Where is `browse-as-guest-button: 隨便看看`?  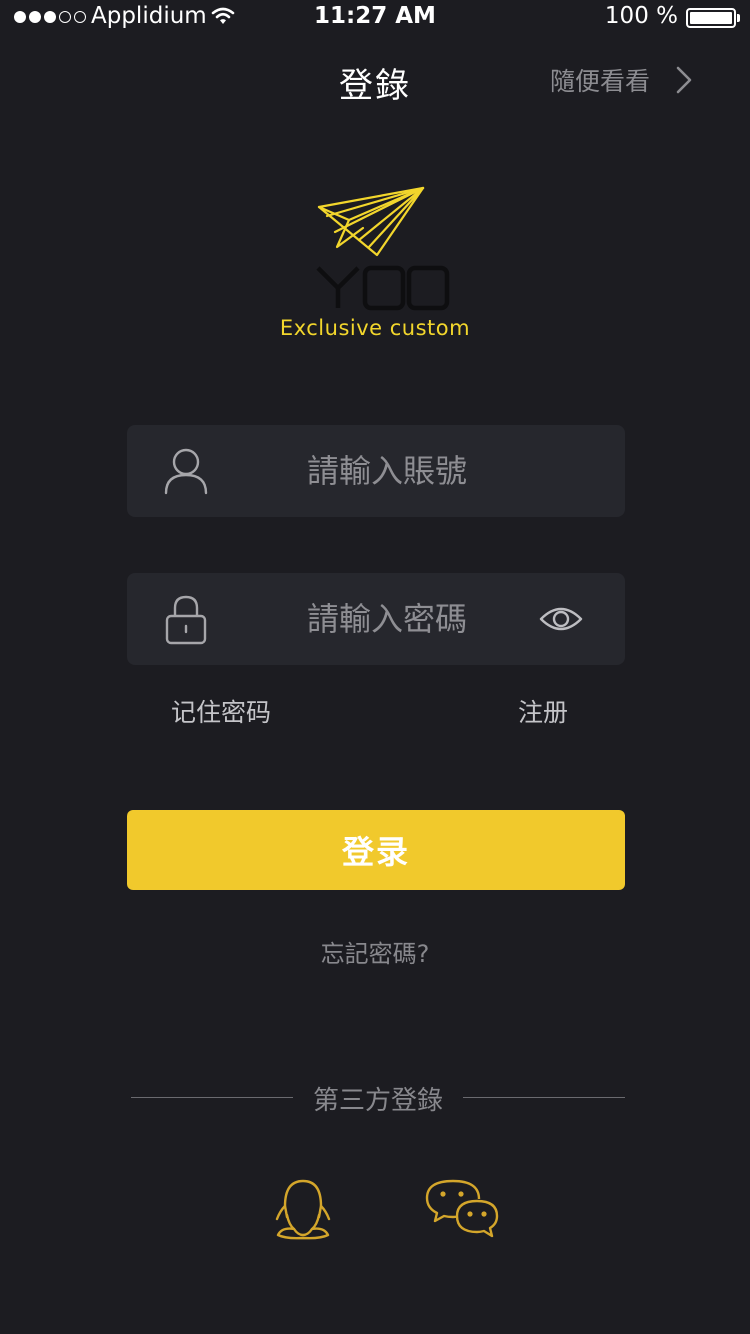 browse-as-guest-button: 隨便看看 is located at coordinates (621, 80).